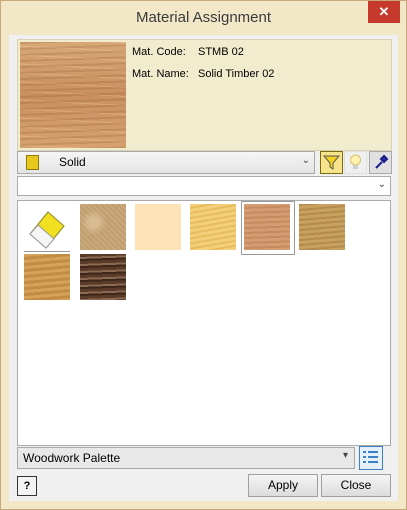 Image resolution: width=407 pixels, height=510 pixels. What do you see at coordinates (221, 52) in the screenshot?
I see `material-code-value: STMB 02` at bounding box center [221, 52].